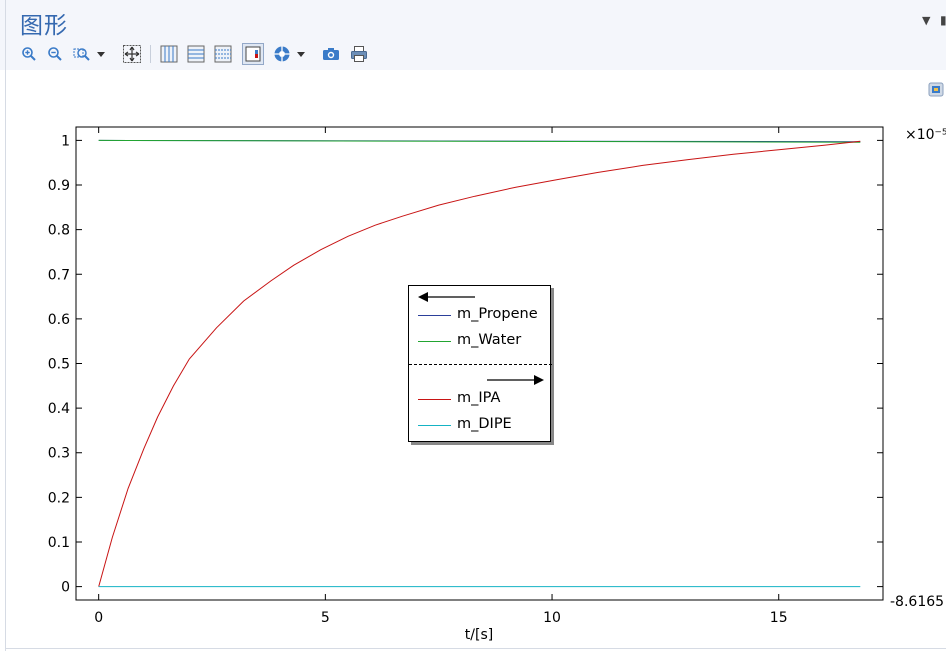 This screenshot has width=946, height=651. I want to click on x-tick-label: 10, so click(552, 618).